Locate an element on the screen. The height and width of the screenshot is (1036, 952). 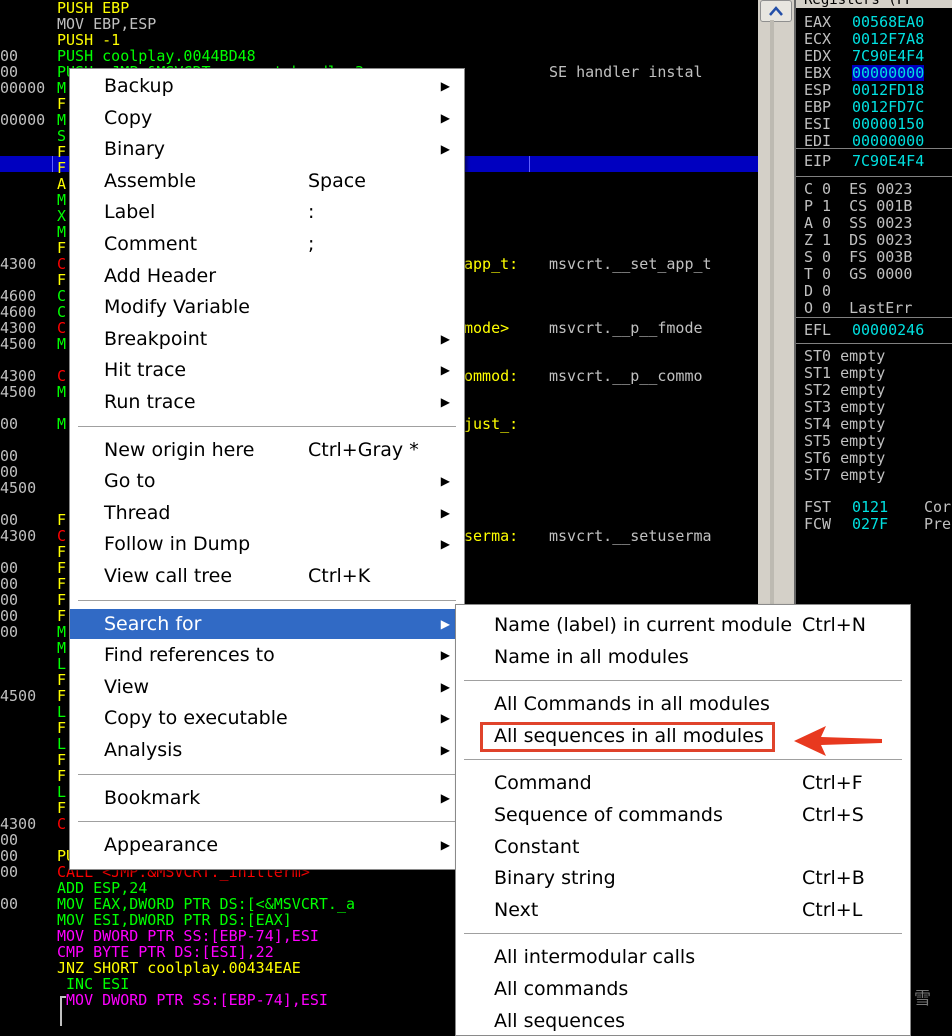
menu-item-follow-in-dump: Follow in Dump ▶ is located at coordinates (267, 544).